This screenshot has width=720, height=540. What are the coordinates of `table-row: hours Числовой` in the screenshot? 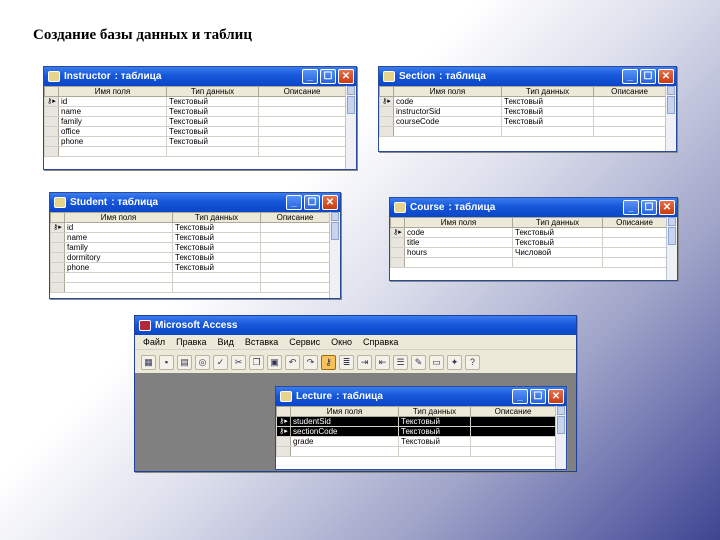 It's located at (528, 252).